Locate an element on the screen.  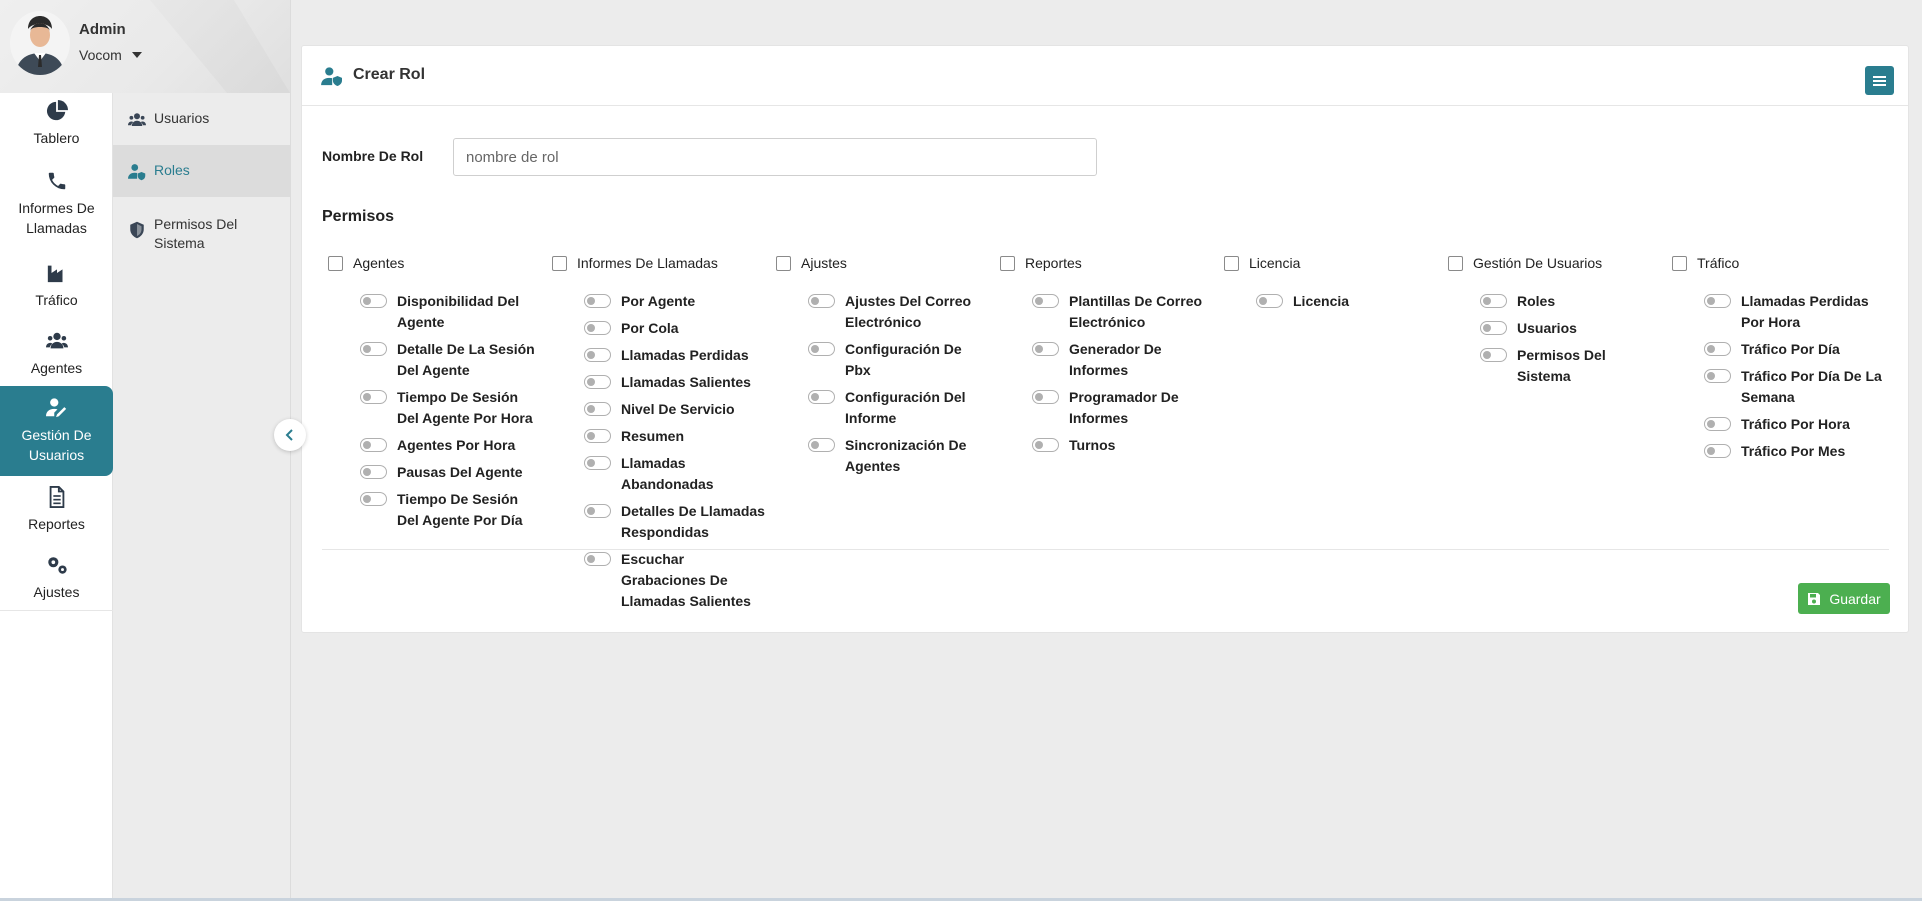
nav-informes-de-llamadas: Informes De Llamadas is located at coordinates (56, 208).